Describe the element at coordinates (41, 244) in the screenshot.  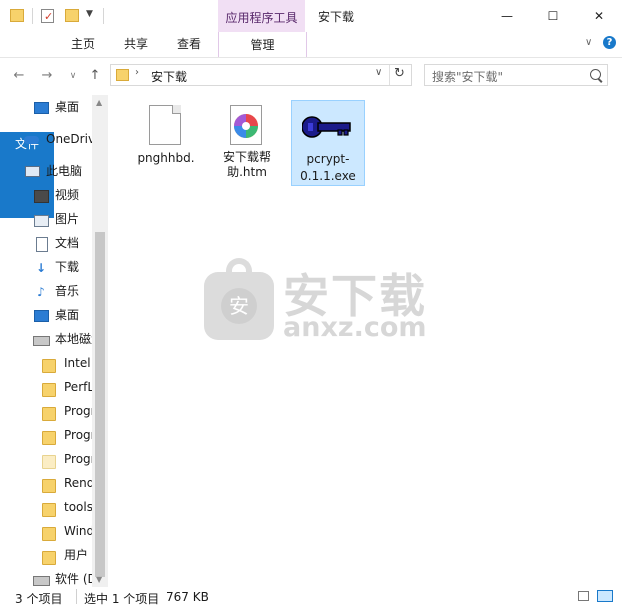
I see `documents-icon` at that location.